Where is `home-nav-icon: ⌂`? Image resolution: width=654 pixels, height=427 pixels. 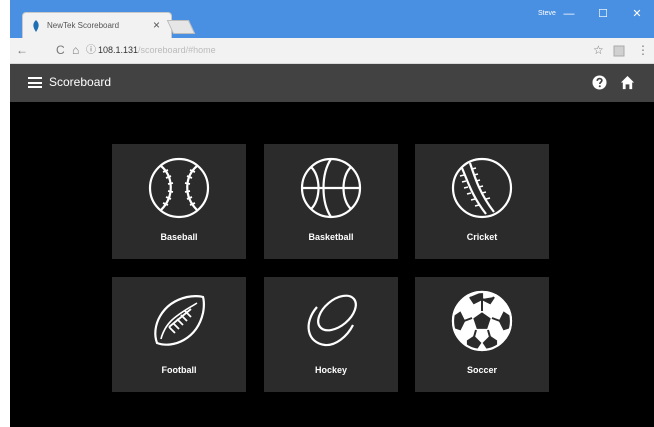 home-nav-icon: ⌂ is located at coordinates (75, 50).